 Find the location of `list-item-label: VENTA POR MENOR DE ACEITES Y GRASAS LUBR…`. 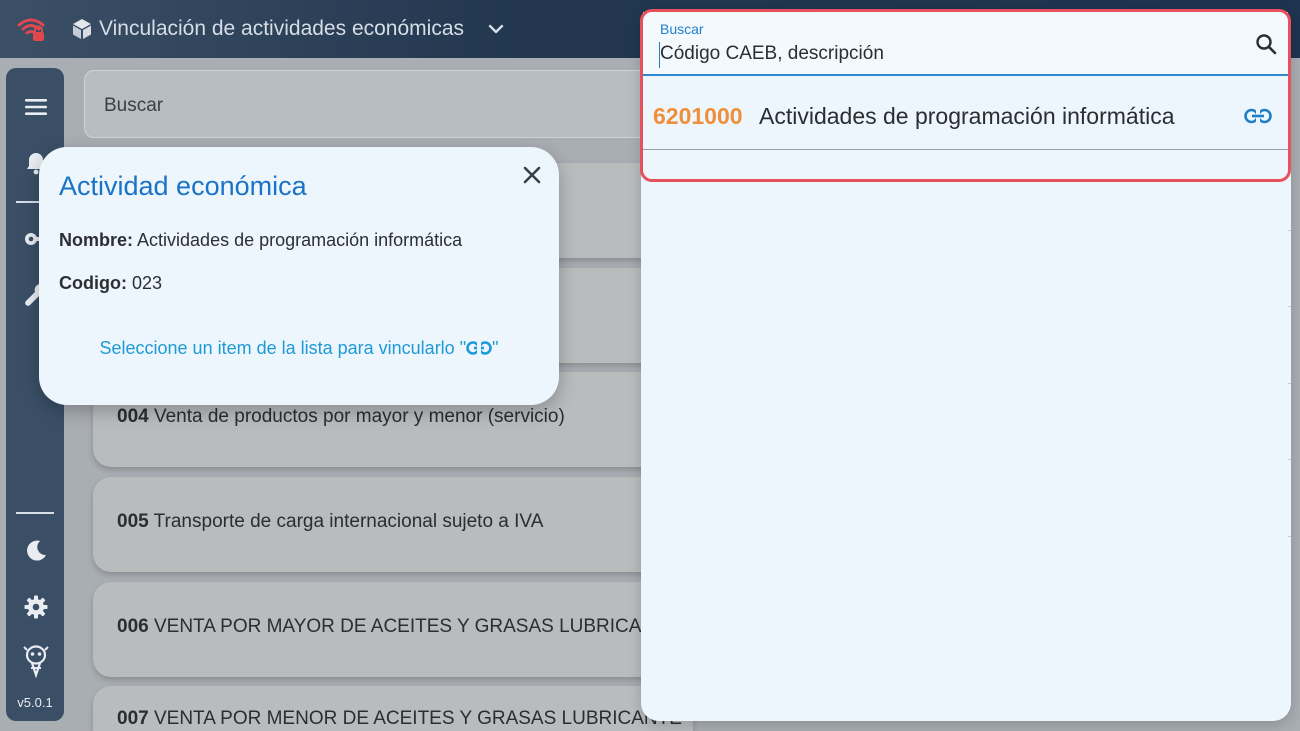

list-item-label: VENTA POR MENOR DE ACEITES Y GRASAS LUBR… is located at coordinates (417, 718).